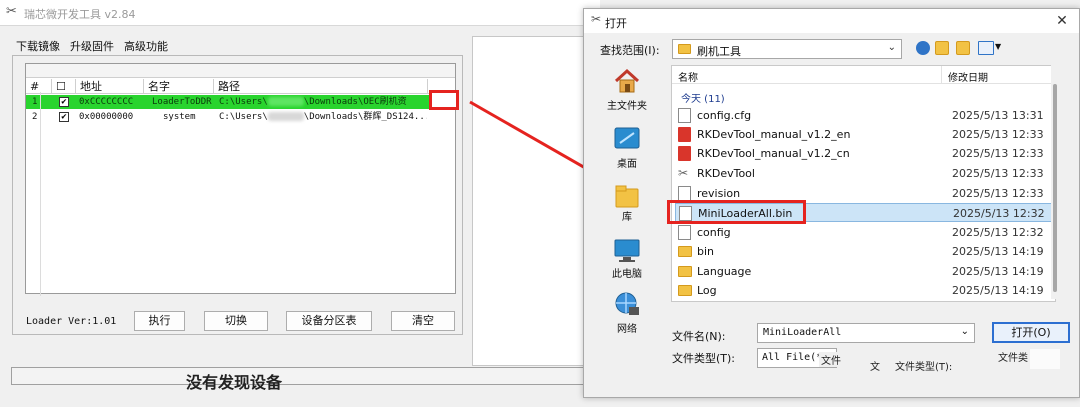 This screenshot has width=1080, height=407. Describe the element at coordinates (942, 48) in the screenshot. I see `up-folder-icon` at that location.